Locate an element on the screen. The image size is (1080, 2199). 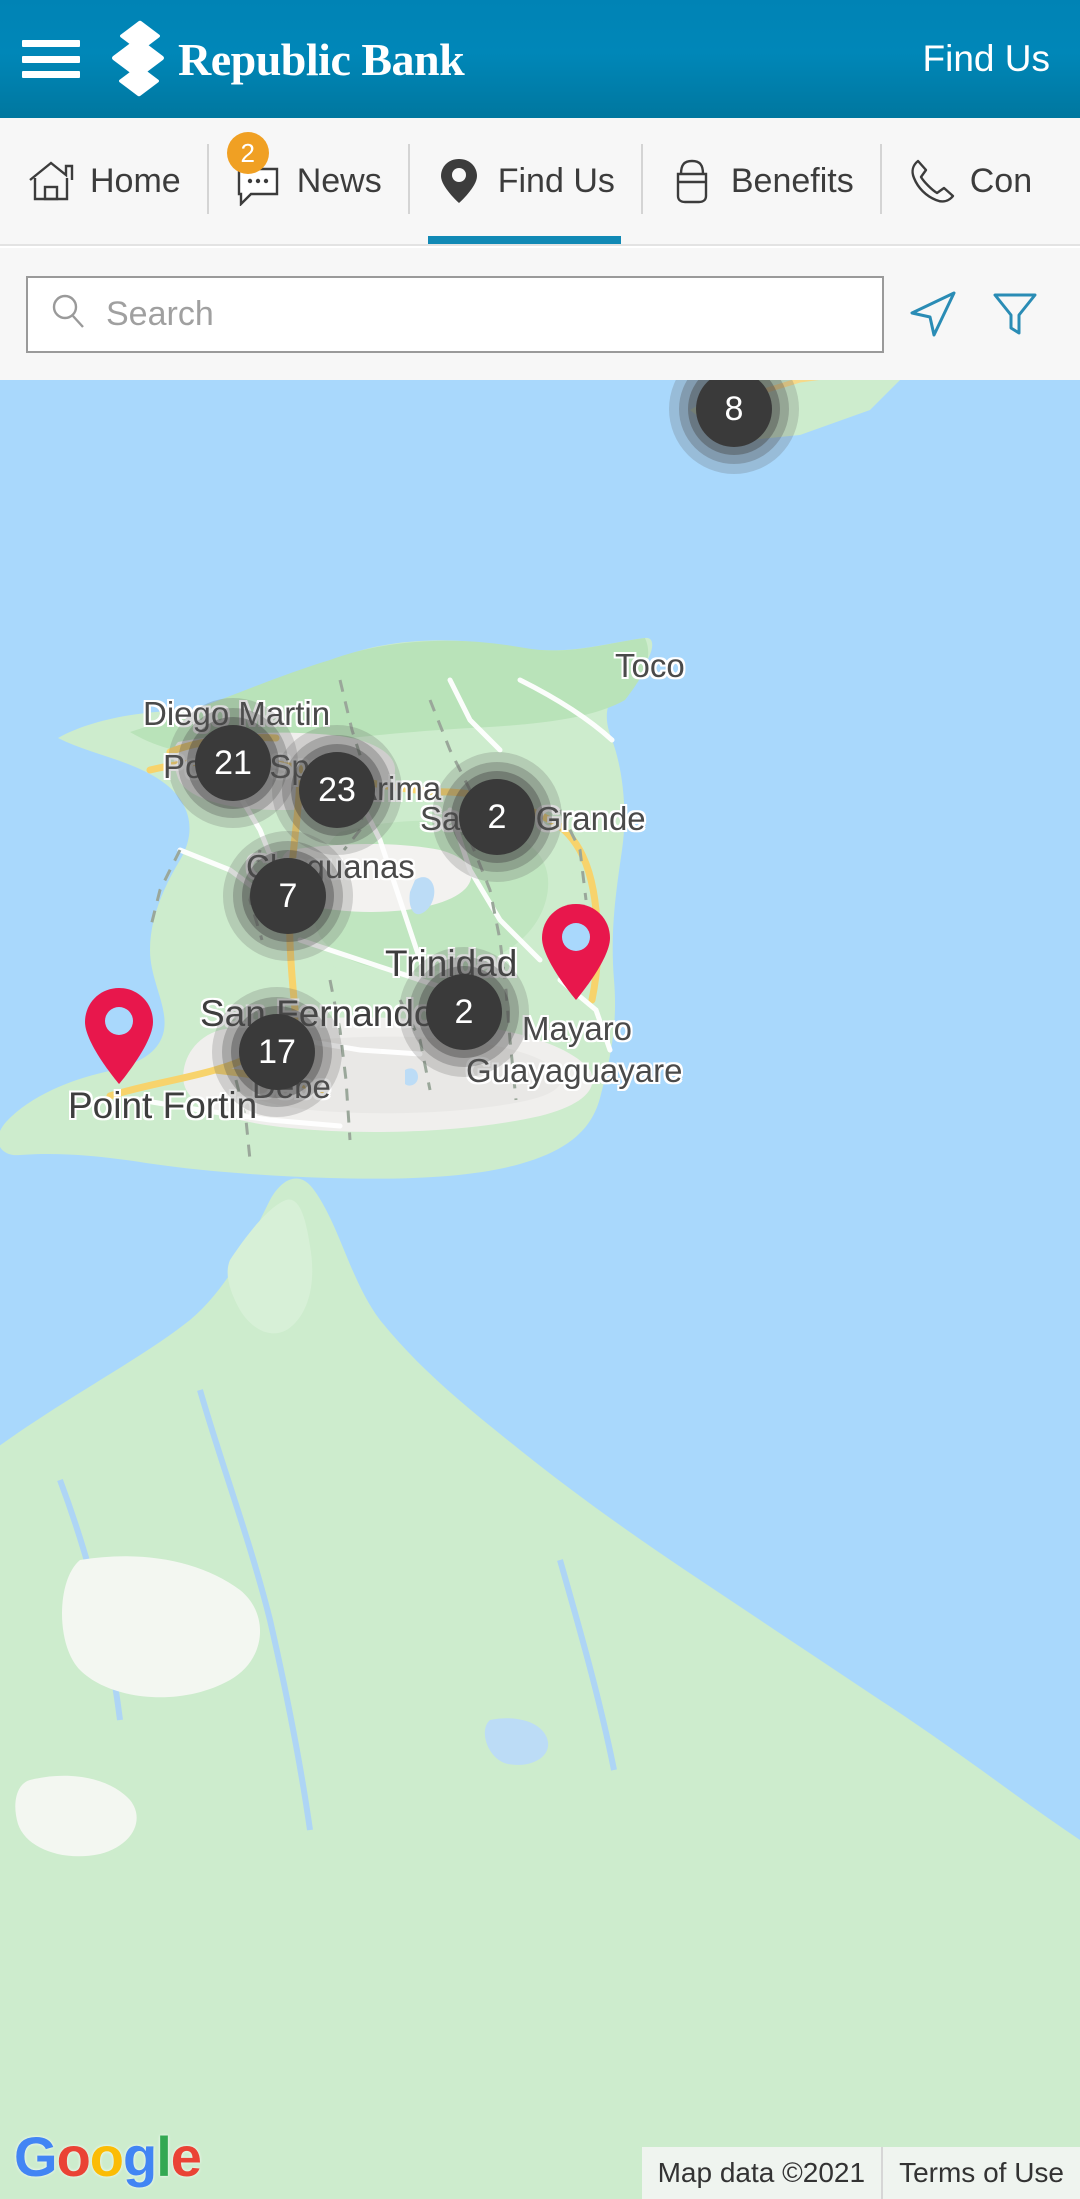
tab-contact: Con is located at coordinates (968, 181).